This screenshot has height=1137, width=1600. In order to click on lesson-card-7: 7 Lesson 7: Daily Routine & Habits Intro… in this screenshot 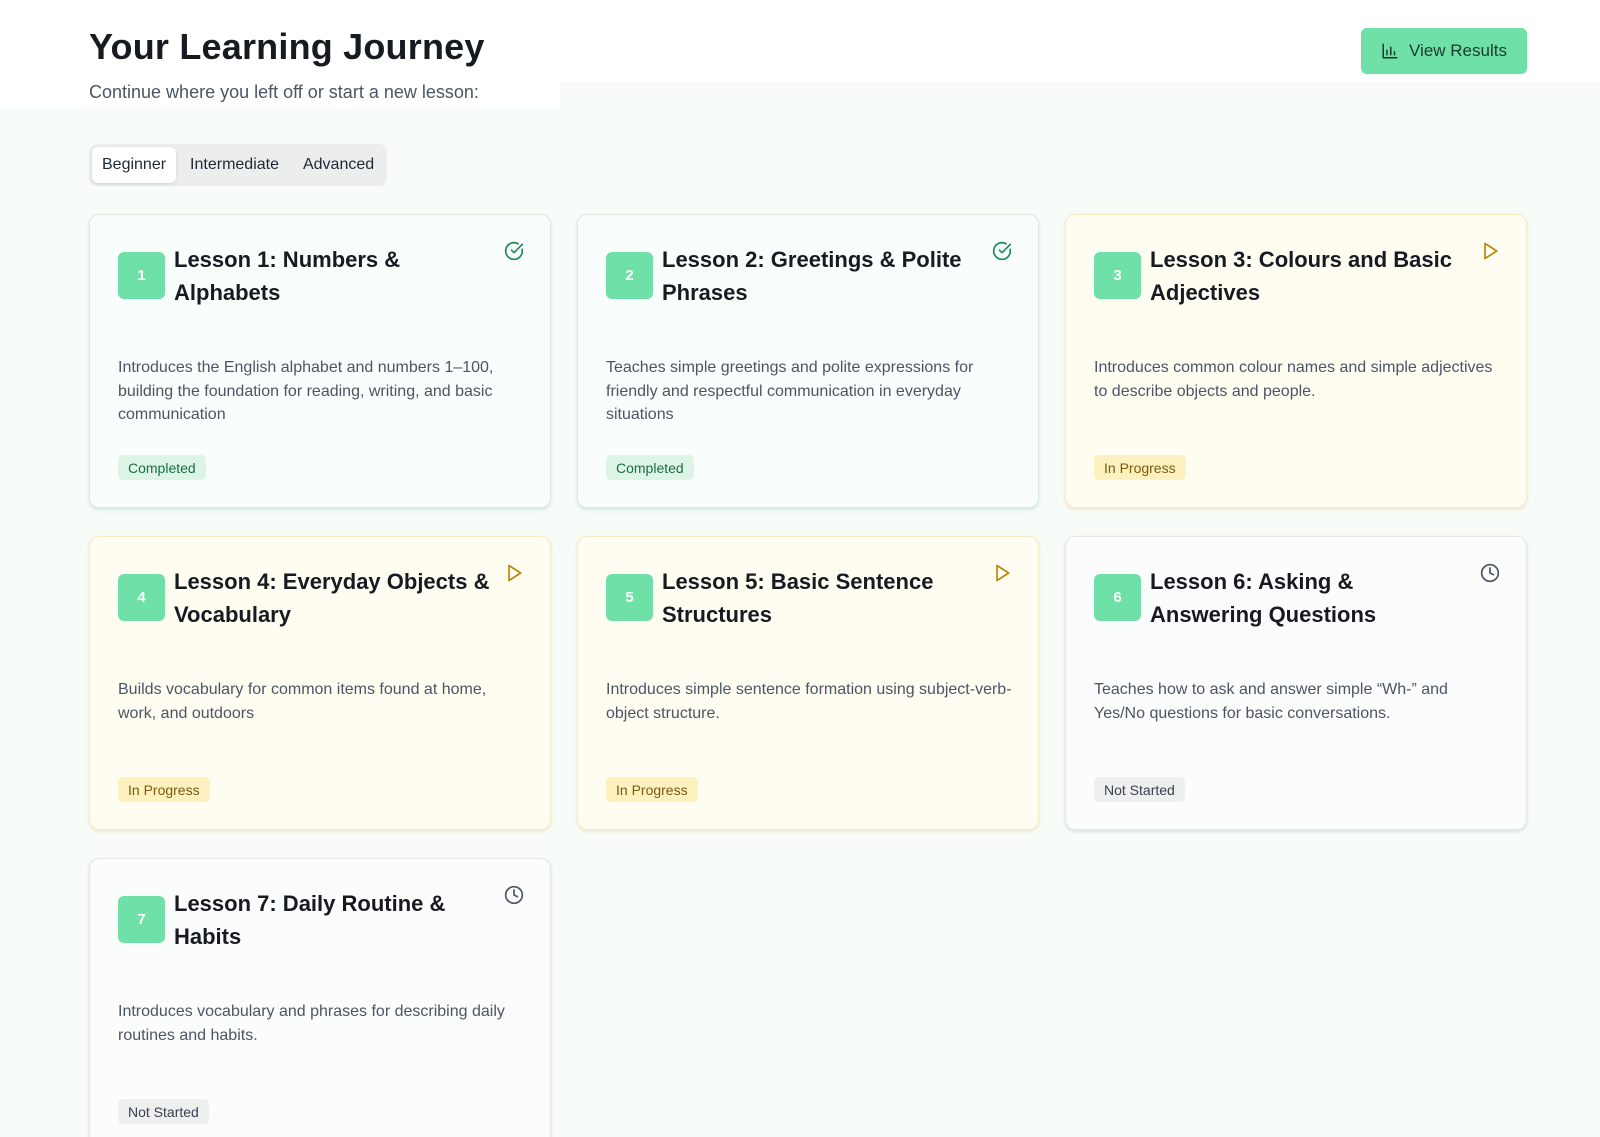, I will do `click(320, 997)`.